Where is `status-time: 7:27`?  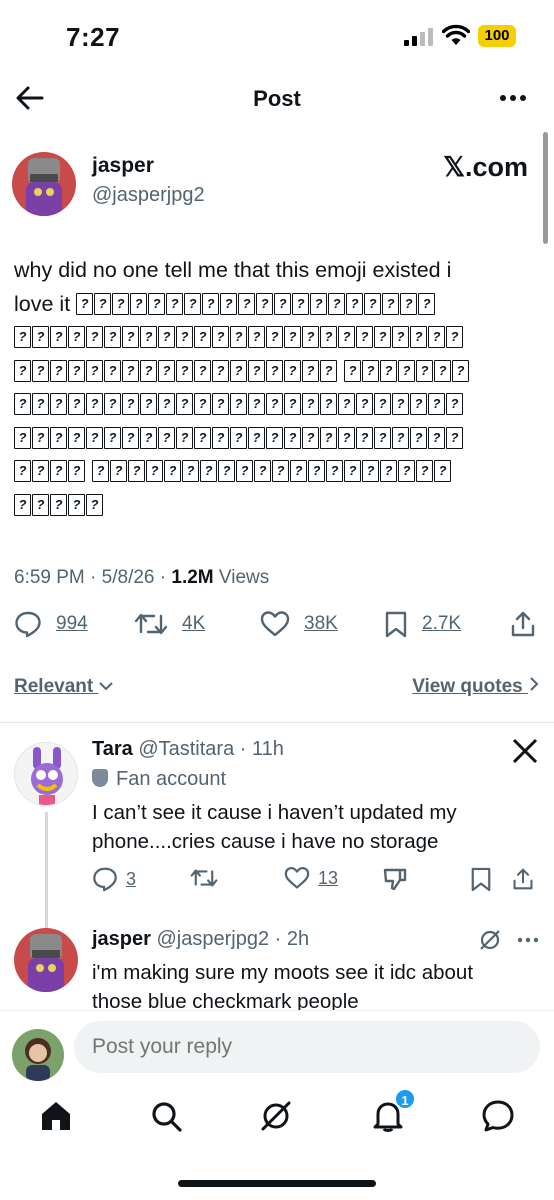
status-time: 7:27 is located at coordinates (93, 37).